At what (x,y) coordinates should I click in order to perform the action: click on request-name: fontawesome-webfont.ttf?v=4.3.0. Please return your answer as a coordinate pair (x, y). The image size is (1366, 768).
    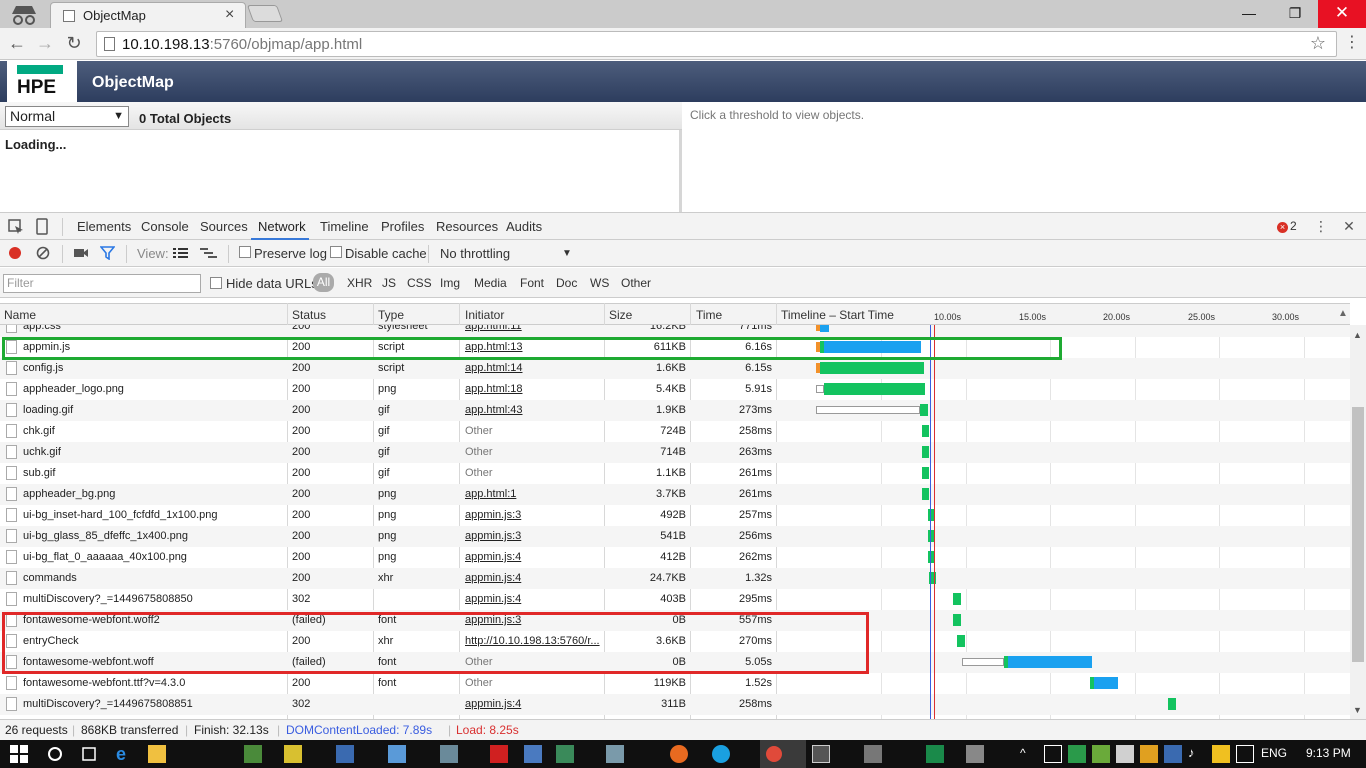
    Looking at the image, I should click on (104, 683).